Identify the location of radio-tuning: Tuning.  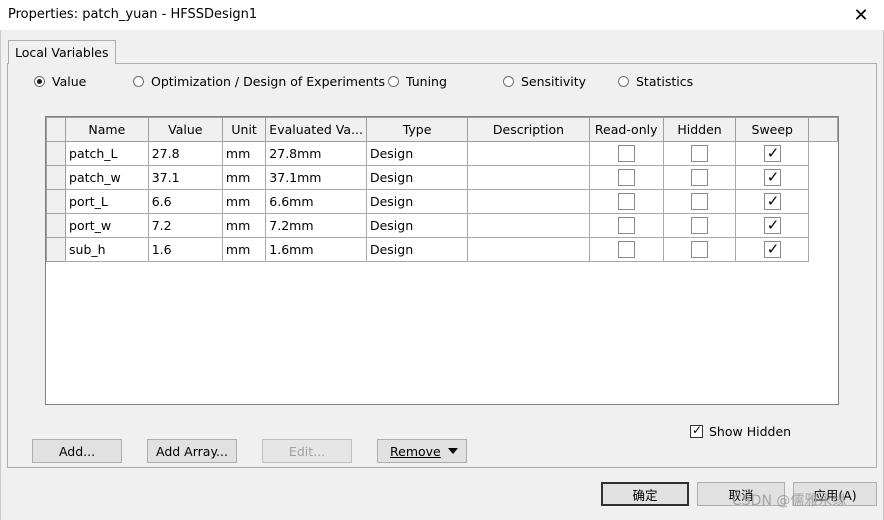
(417, 81).